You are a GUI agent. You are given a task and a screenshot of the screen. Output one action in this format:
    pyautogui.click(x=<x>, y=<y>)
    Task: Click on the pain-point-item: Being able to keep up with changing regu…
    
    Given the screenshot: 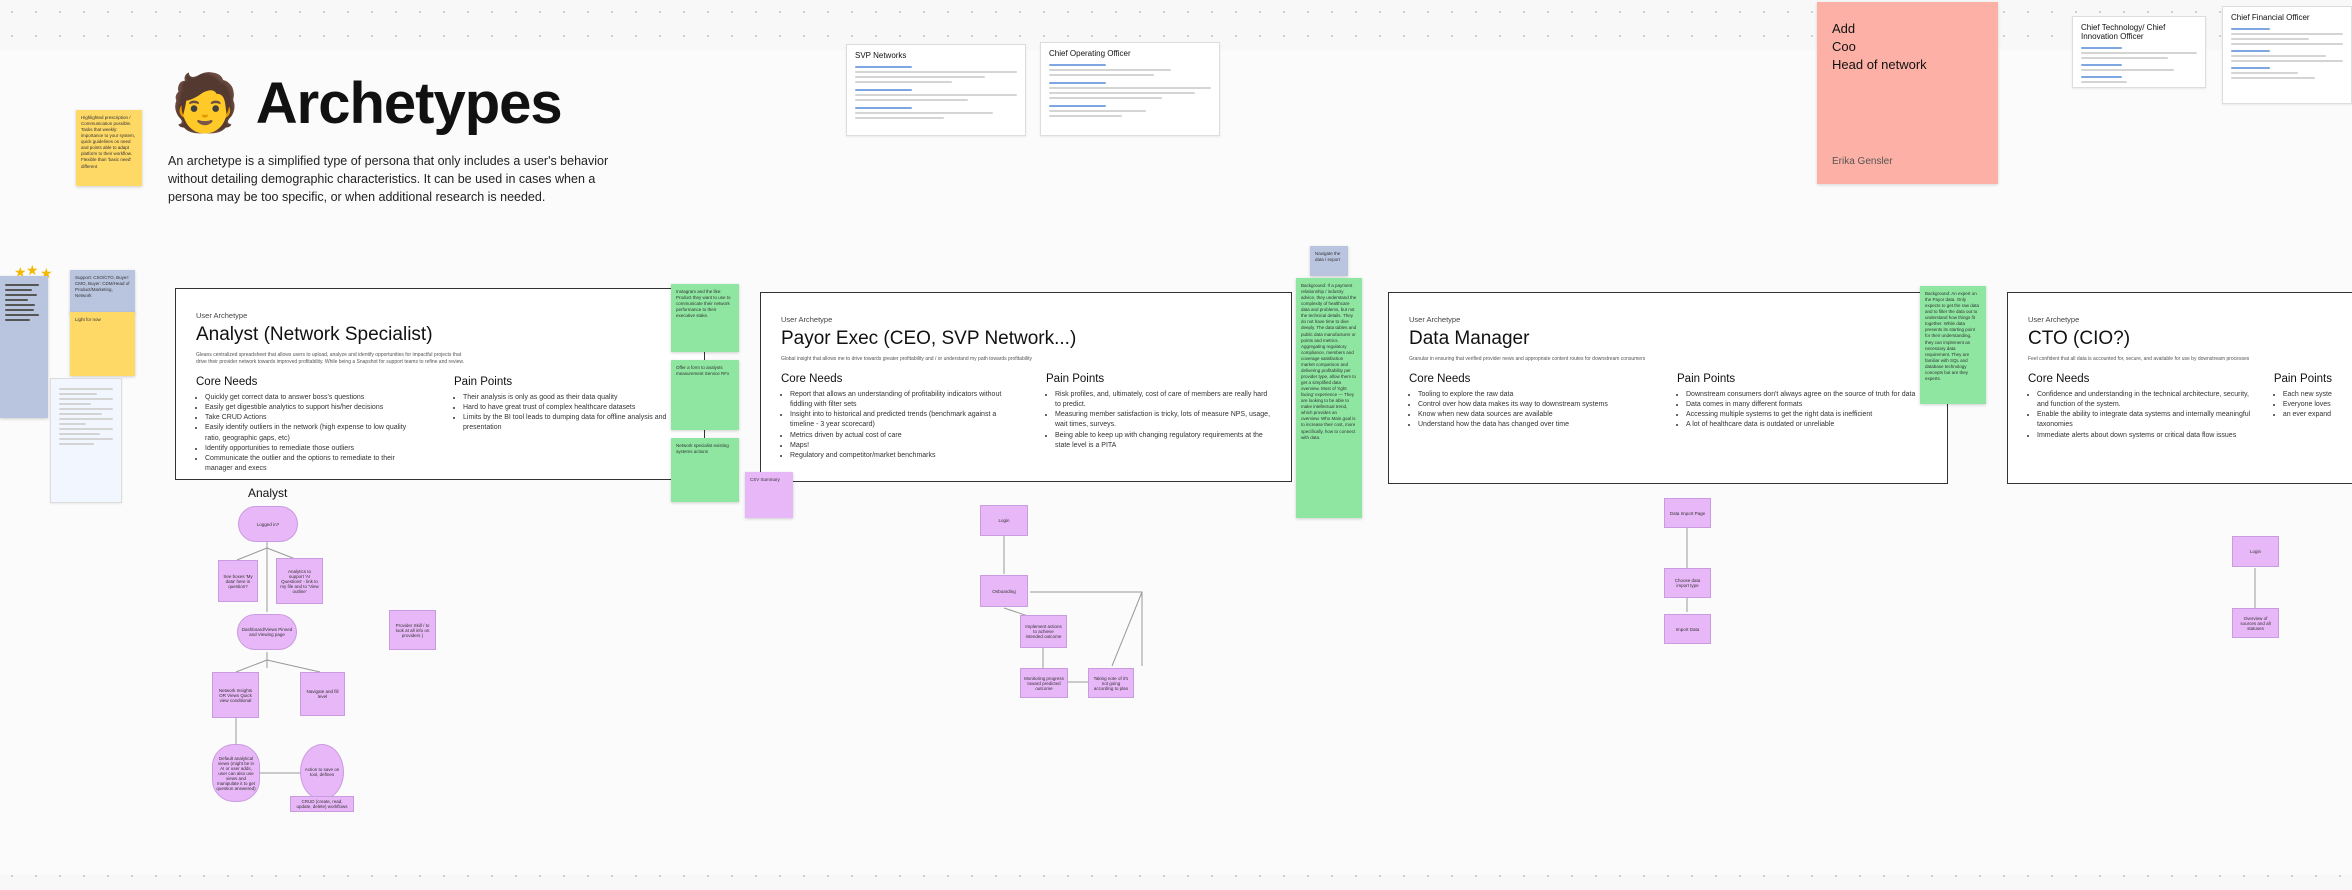 What is the action you would take?
    pyautogui.click(x=1163, y=441)
    